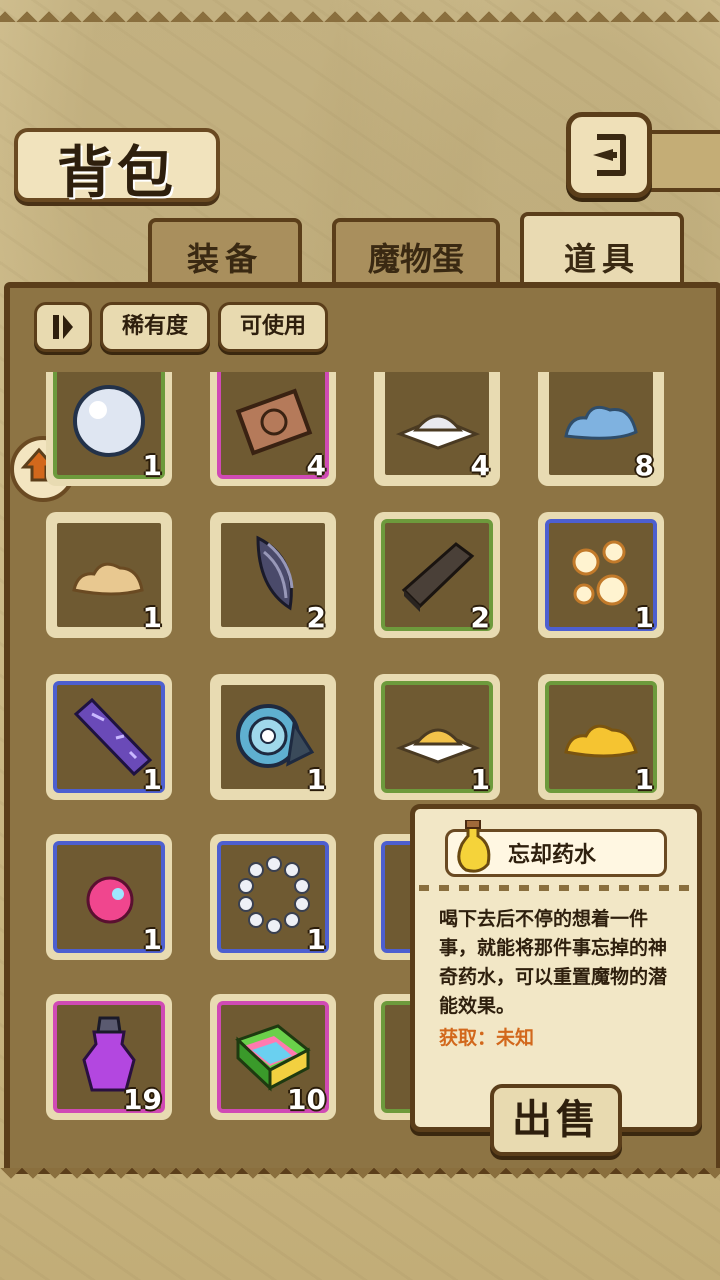 This screenshot has width=720, height=1280. I want to click on item-slot-yellow-powder: 1, so click(437, 737).